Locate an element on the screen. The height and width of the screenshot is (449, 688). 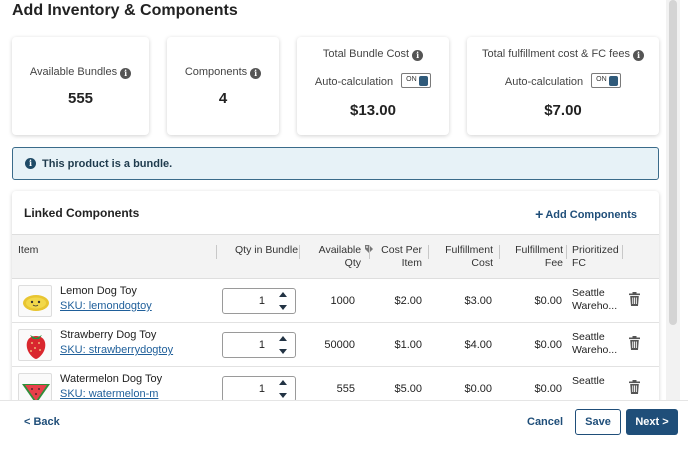
total-bundle-cost-label: Total Bundle Cost is located at coordinates (366, 54).